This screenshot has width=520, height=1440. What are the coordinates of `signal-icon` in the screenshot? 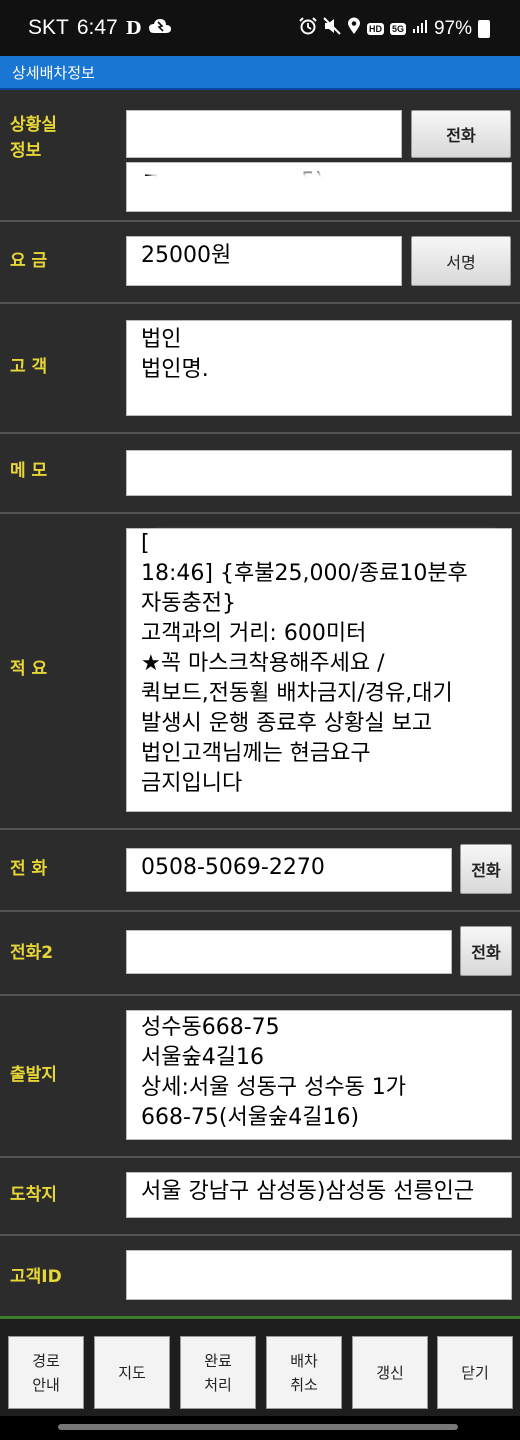 It's located at (420, 29).